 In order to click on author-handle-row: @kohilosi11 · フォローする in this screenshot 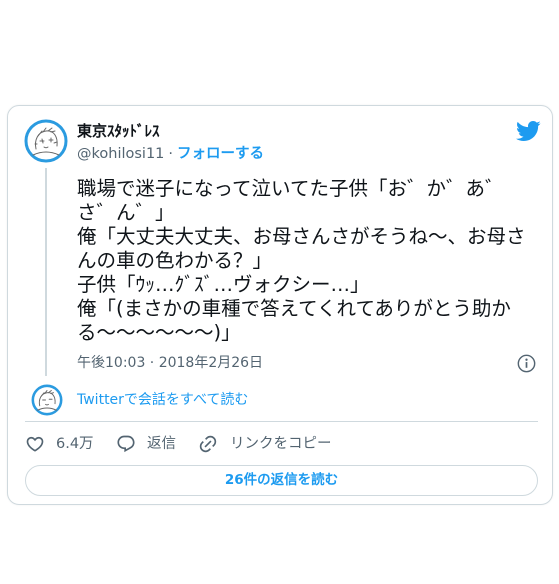, I will do `click(170, 154)`.